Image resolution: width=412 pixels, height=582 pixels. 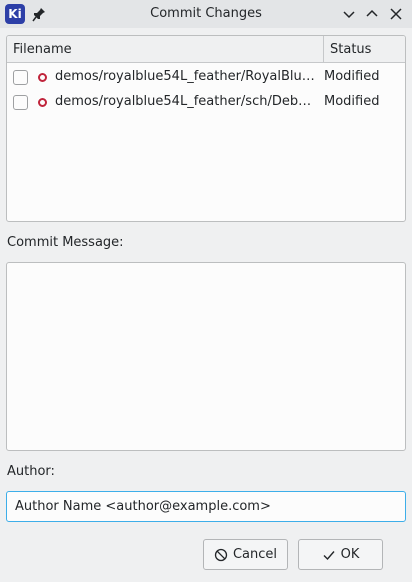 What do you see at coordinates (206, 506) in the screenshot?
I see `author-input: Author Name <author@example.com>` at bounding box center [206, 506].